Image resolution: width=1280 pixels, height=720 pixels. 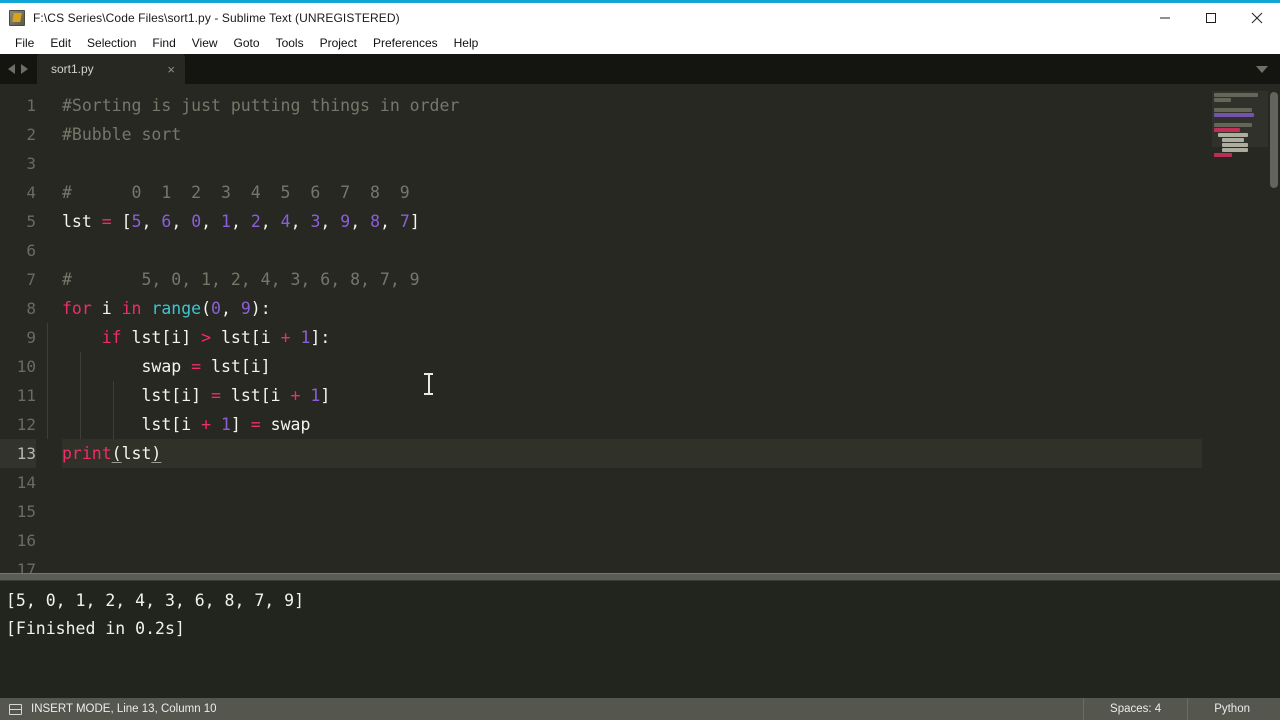 I want to click on line-number: 10, so click(x=26, y=366).